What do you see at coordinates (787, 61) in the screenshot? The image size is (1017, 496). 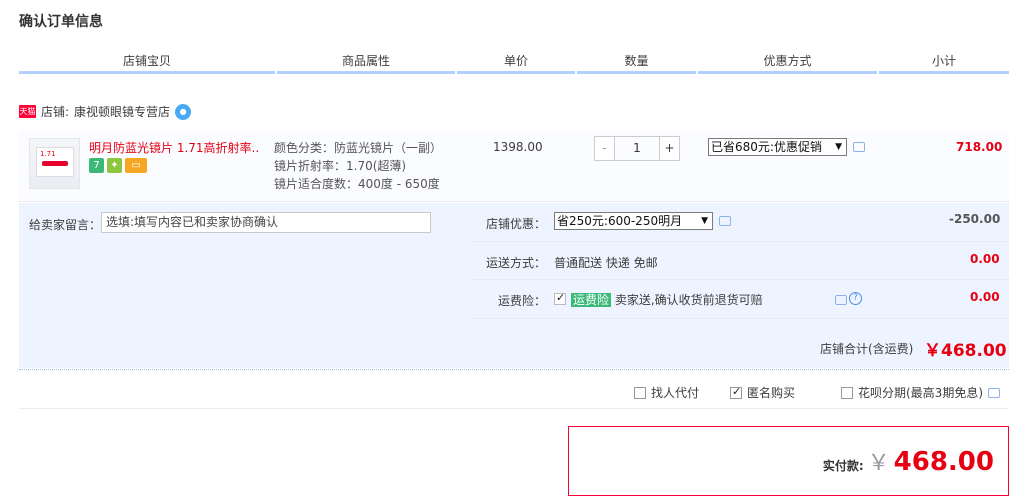 I see `col-header-discount: 优惠方式` at bounding box center [787, 61].